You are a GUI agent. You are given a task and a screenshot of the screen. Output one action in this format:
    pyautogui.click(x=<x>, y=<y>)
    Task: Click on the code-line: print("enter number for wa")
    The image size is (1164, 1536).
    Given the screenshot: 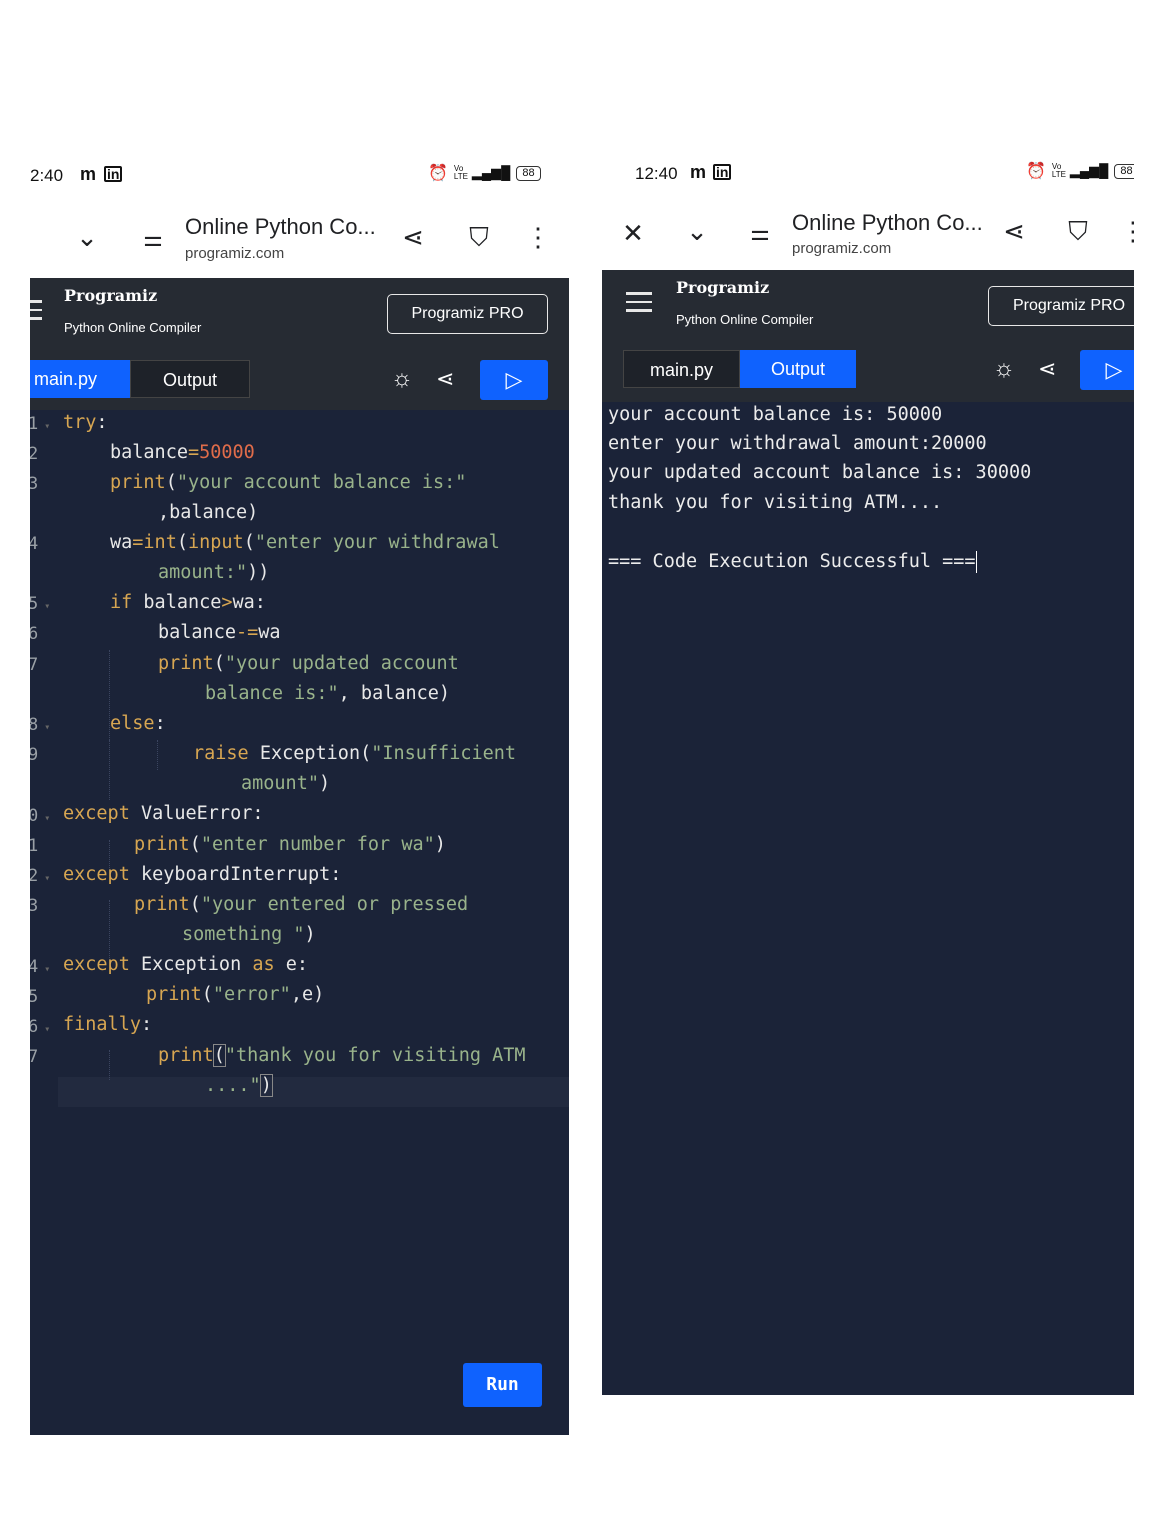 What is the action you would take?
    pyautogui.click(x=290, y=844)
    